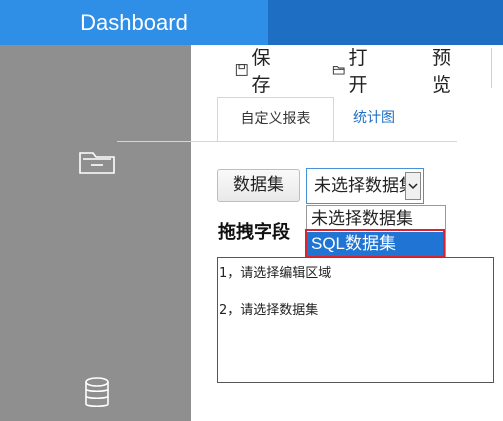  I want to click on save-button: 保存, so click(256, 71).